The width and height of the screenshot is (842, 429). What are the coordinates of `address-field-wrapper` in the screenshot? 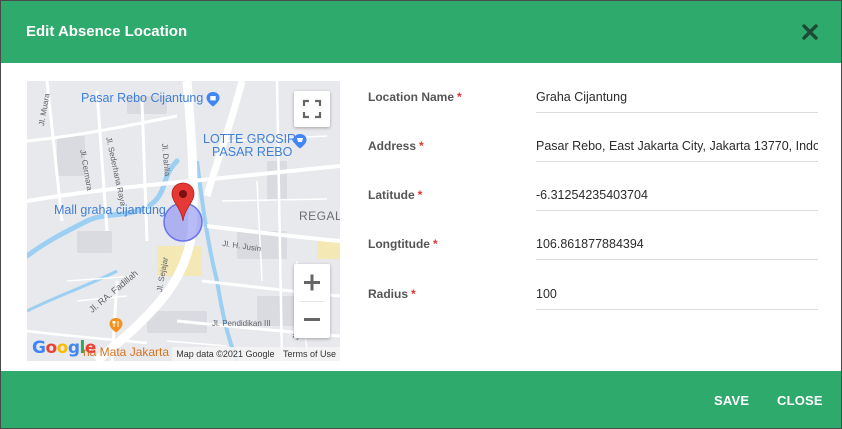 It's located at (677, 146).